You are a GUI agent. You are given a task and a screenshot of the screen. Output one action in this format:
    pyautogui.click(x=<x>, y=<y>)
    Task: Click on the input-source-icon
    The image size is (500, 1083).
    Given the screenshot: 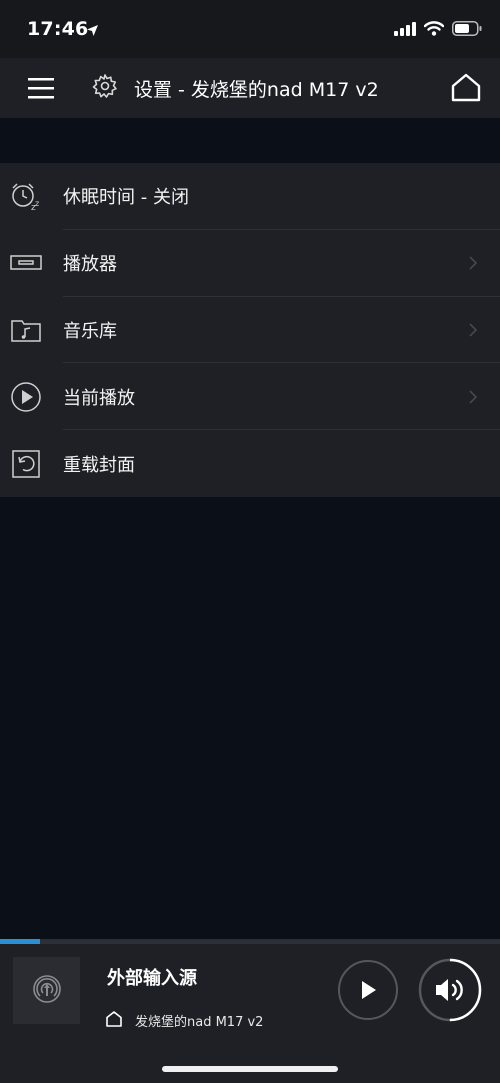 What is the action you would take?
    pyautogui.click(x=47, y=991)
    